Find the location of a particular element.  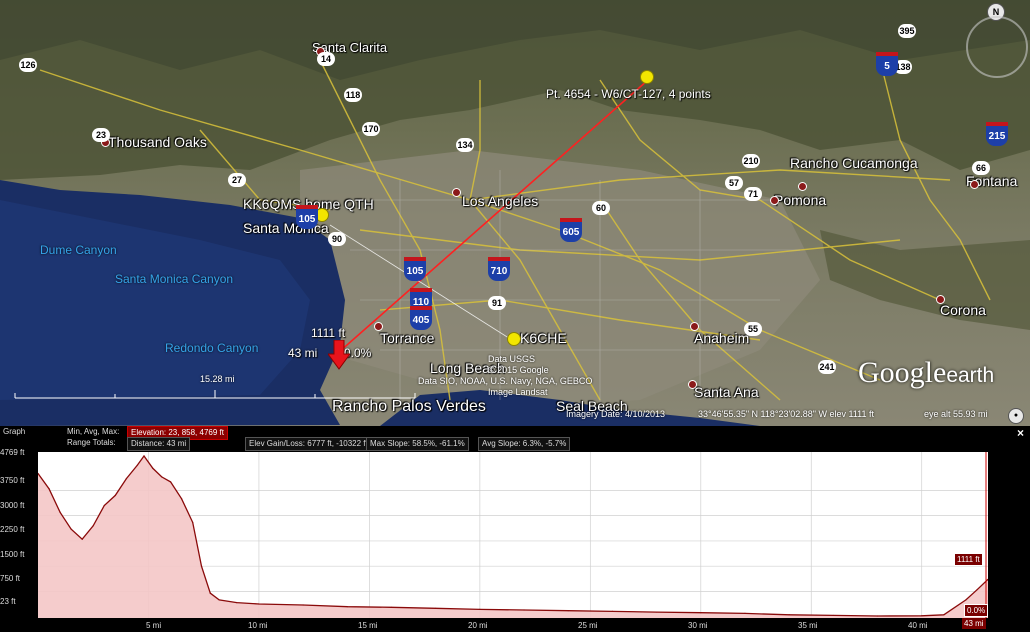

y-tick: 1500 ft is located at coordinates (12, 554).